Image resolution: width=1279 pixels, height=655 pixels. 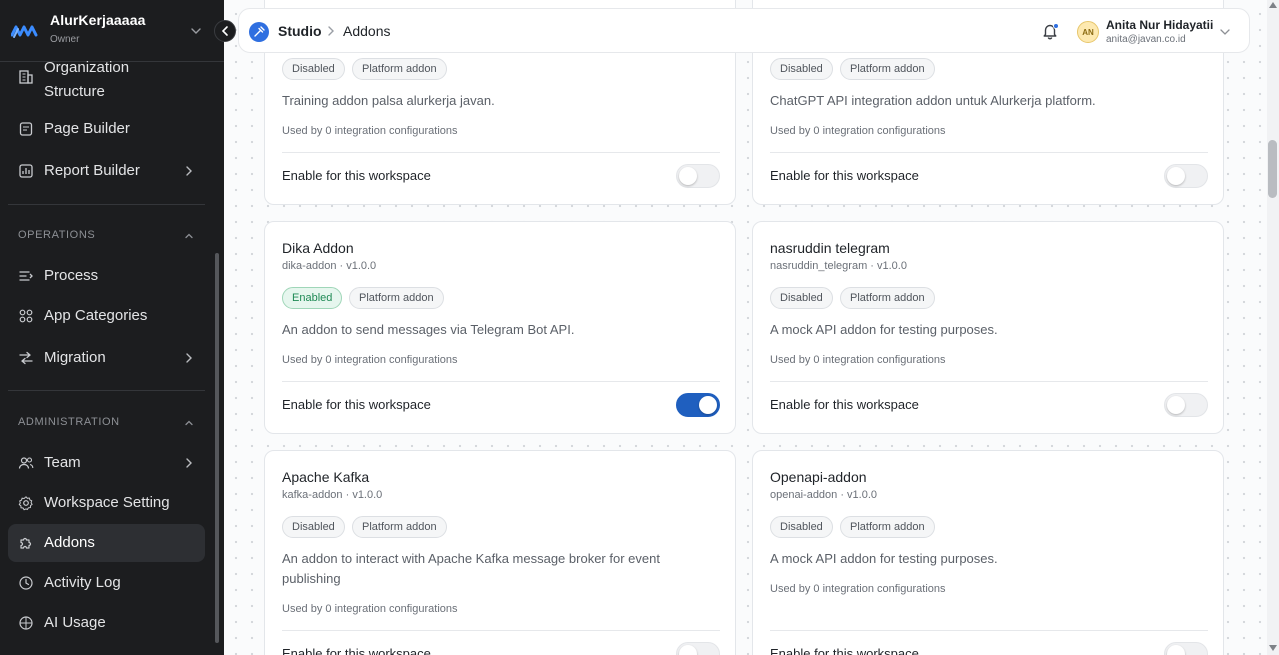 I want to click on report-icon, so click(x=26, y=171).